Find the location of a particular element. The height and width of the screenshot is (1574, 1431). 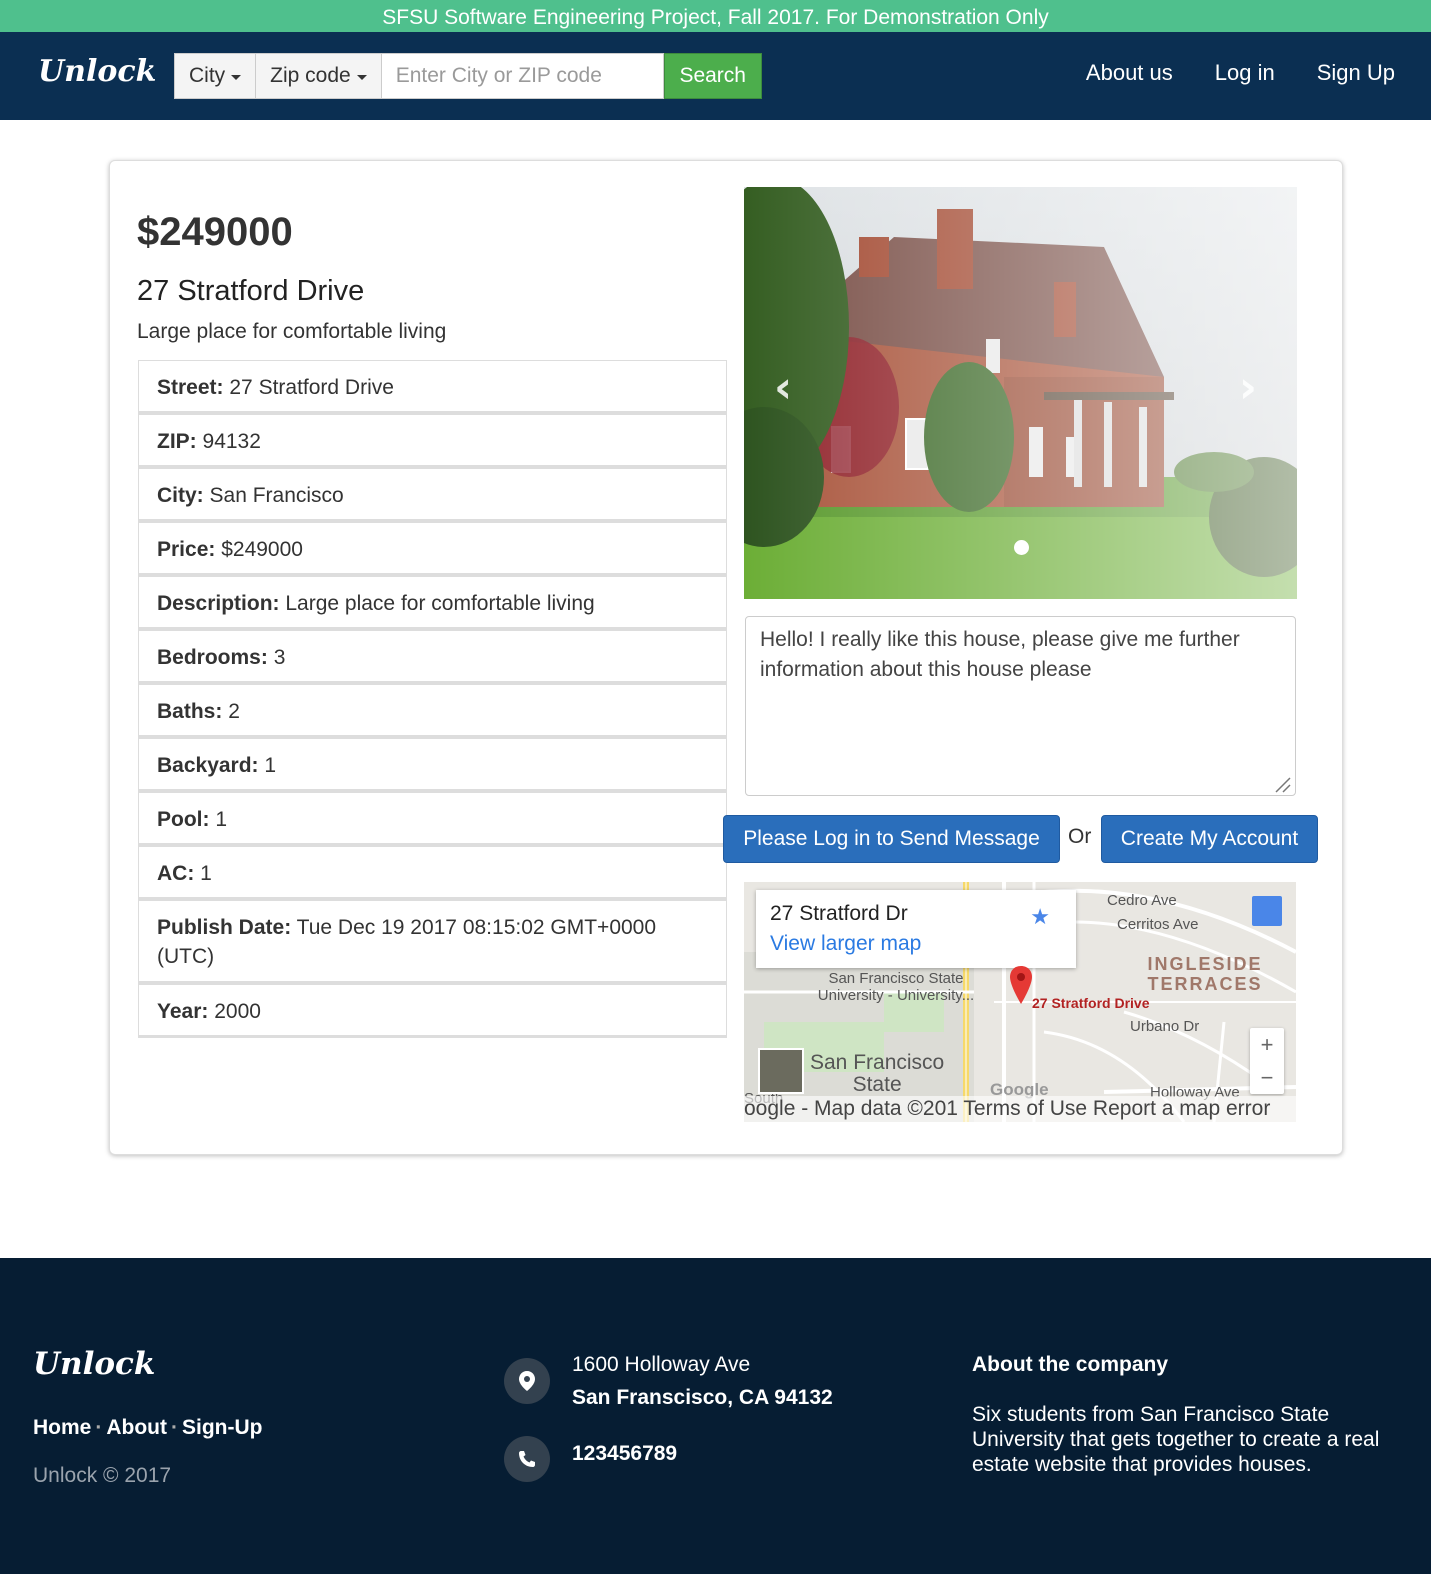

footer-about-title: About the company is located at coordinates (1070, 1364).